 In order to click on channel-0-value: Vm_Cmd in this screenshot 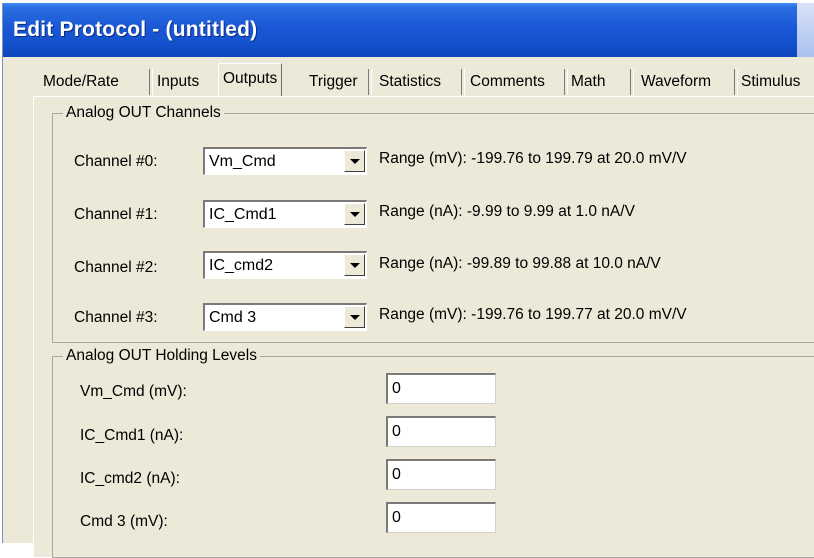, I will do `click(242, 161)`.